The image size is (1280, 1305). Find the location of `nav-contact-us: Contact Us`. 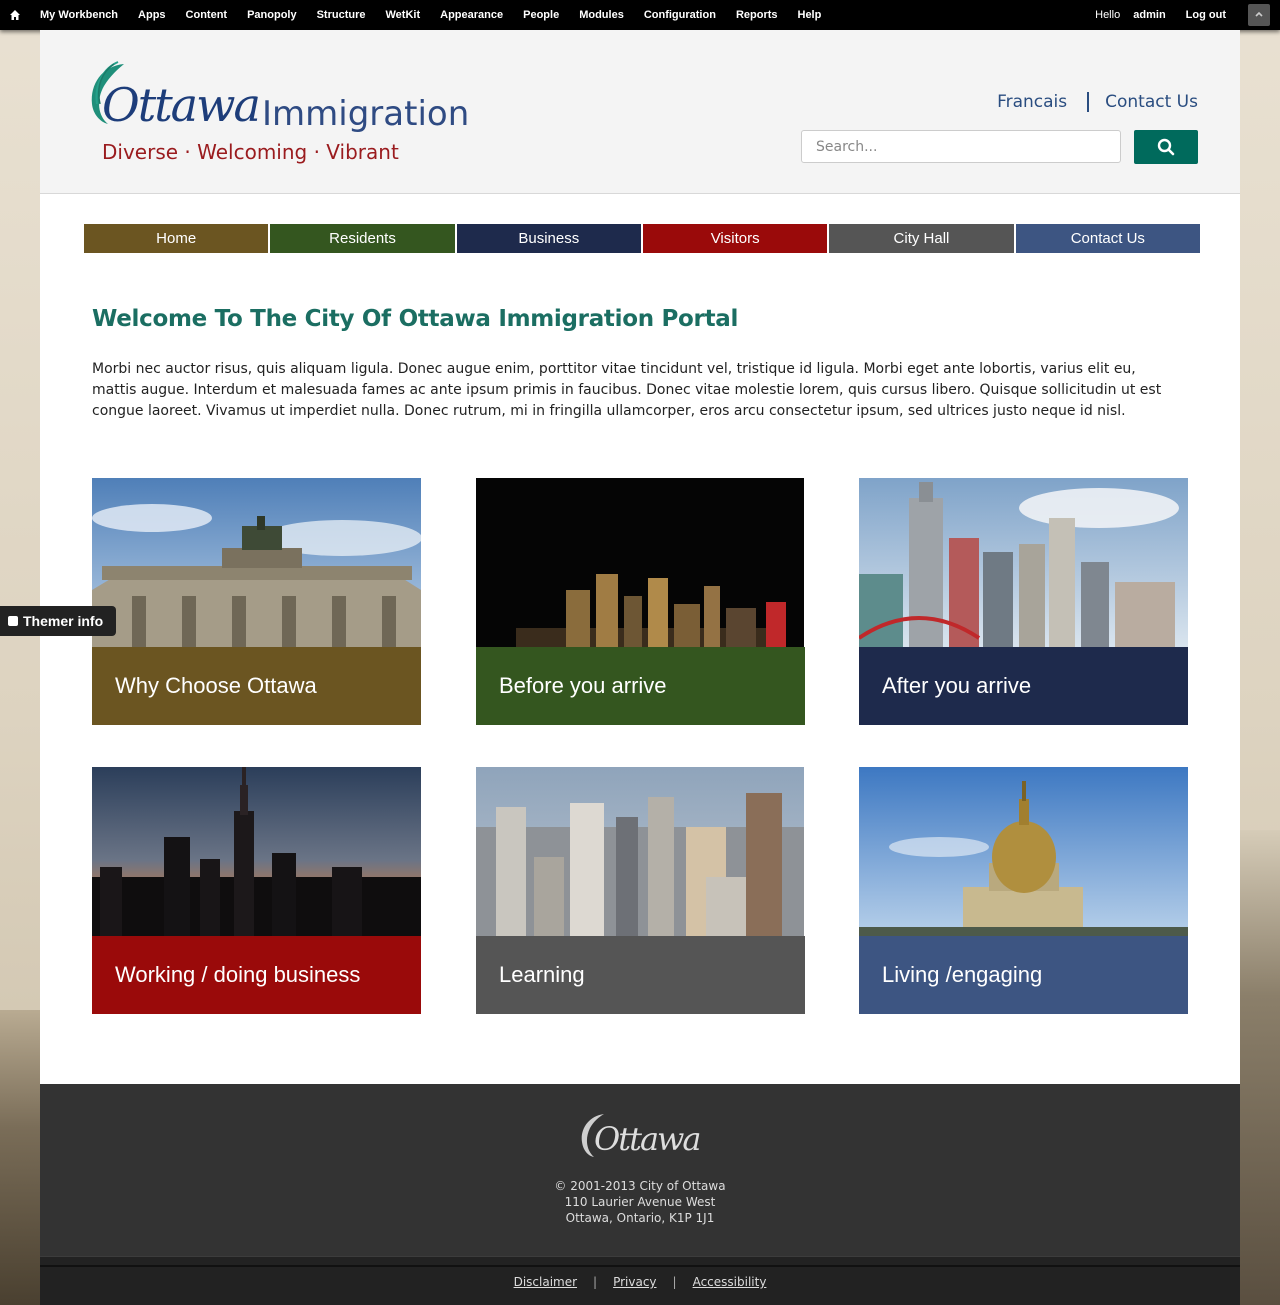

nav-contact-us: Contact Us is located at coordinates (1107, 238).